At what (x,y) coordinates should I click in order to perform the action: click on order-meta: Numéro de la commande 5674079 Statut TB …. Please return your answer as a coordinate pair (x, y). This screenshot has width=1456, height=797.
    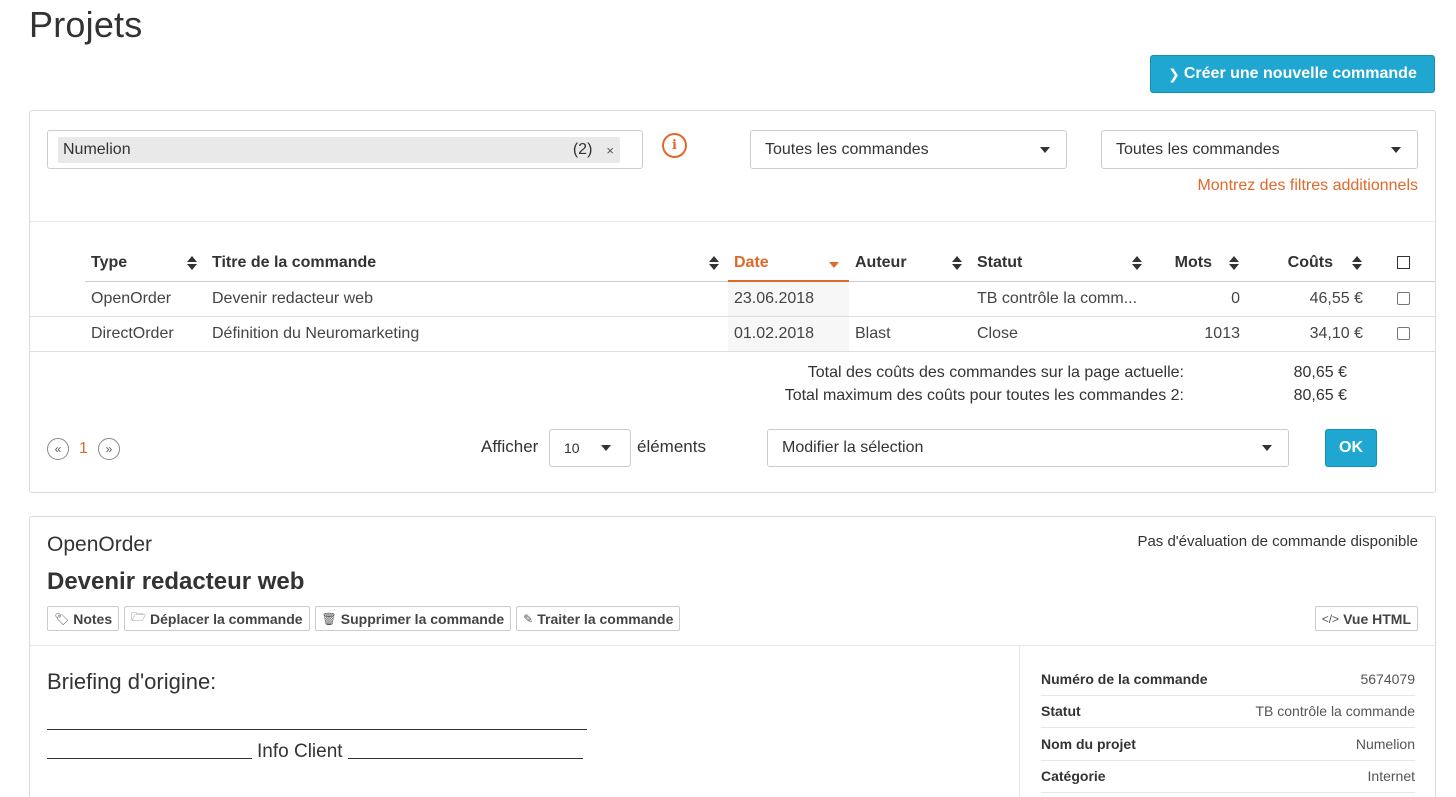
    Looking at the image, I should click on (1228, 728).